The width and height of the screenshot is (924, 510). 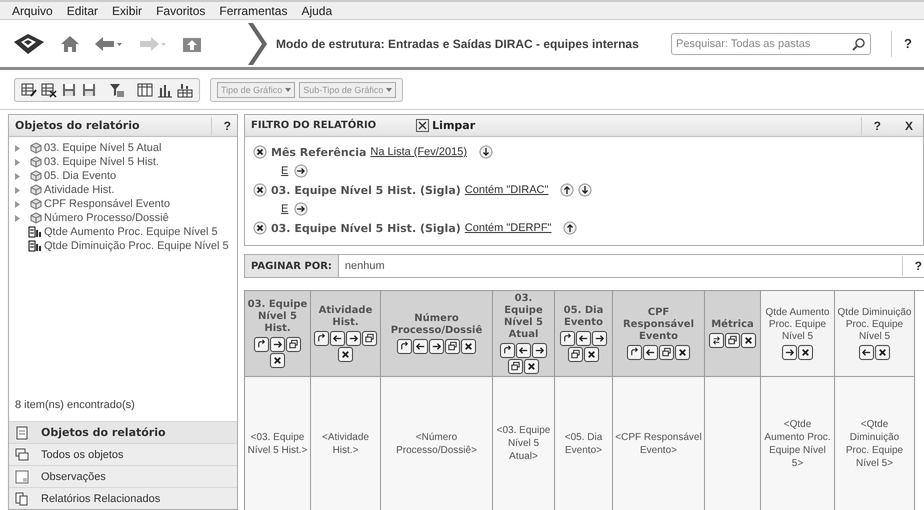 I want to click on filter-operator-link: Na Lista (Fev/2015), so click(x=418, y=152).